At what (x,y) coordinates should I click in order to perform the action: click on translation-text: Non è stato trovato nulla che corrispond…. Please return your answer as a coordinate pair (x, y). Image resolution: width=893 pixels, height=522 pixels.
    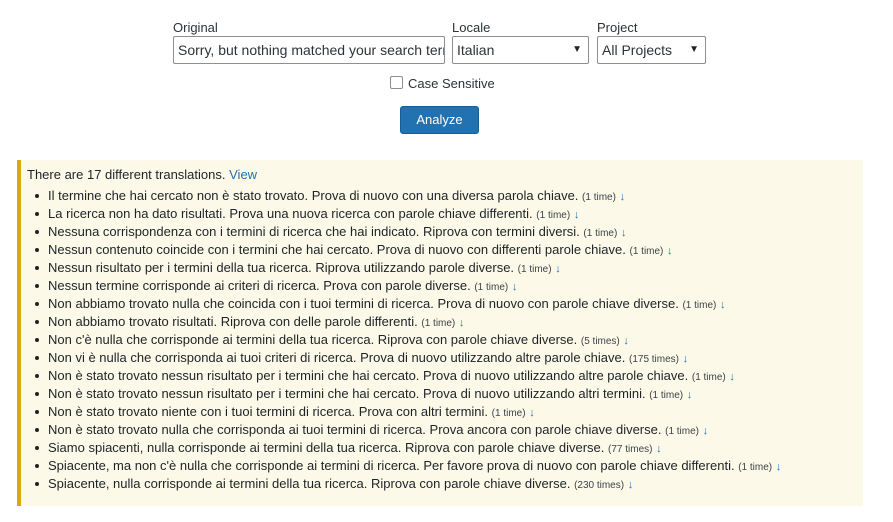
    Looking at the image, I should click on (355, 429).